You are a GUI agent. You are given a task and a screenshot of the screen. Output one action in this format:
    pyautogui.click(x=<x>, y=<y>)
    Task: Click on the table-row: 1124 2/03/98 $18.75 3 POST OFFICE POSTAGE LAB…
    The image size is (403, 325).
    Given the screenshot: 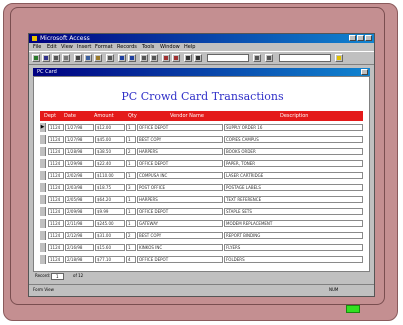 What is the action you would take?
    pyautogui.click(x=201, y=187)
    